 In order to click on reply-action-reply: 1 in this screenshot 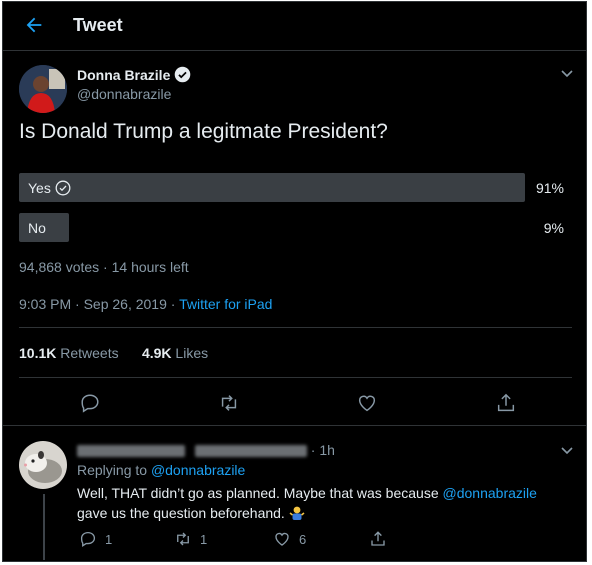, I will do `click(95, 539)`.